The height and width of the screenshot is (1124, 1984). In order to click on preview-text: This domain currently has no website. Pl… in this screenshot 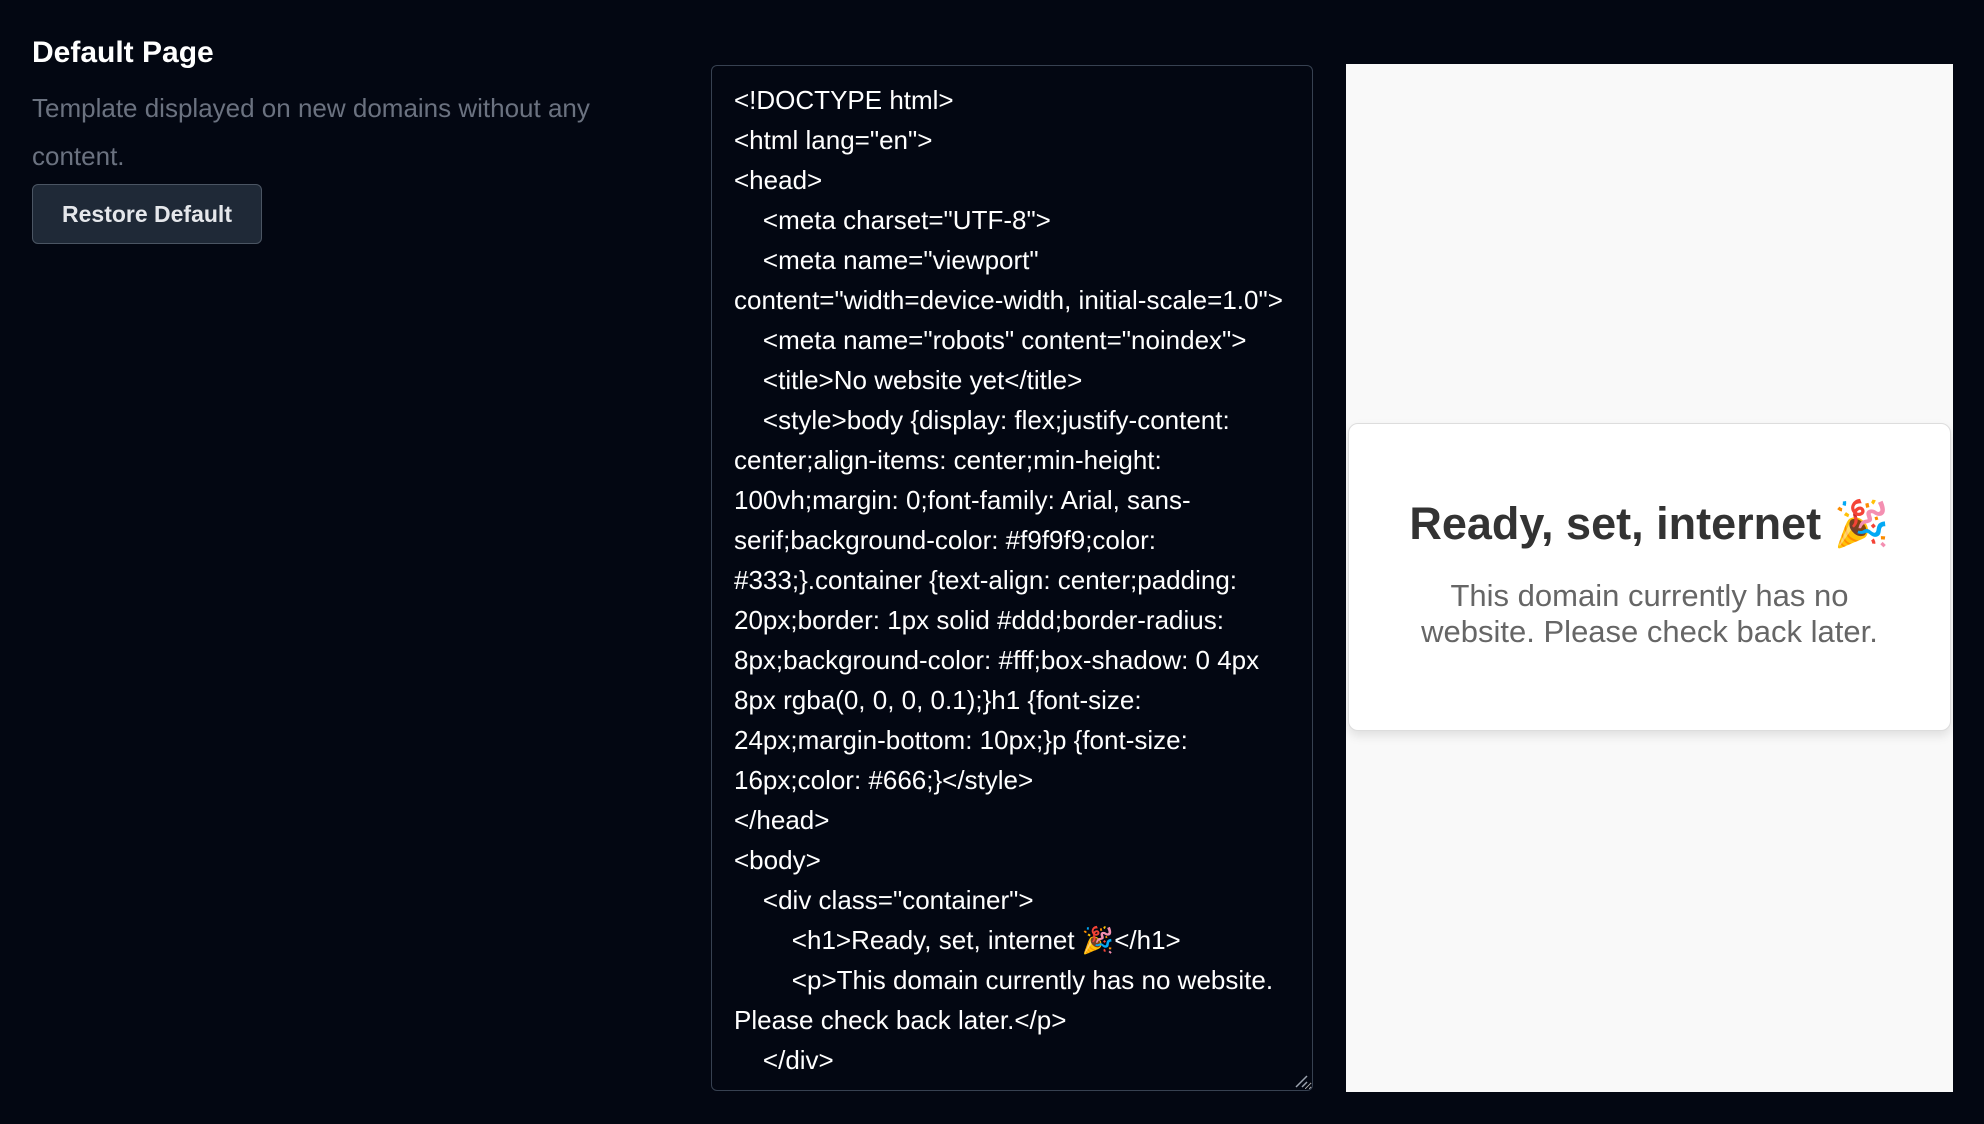, I will do `click(1649, 613)`.